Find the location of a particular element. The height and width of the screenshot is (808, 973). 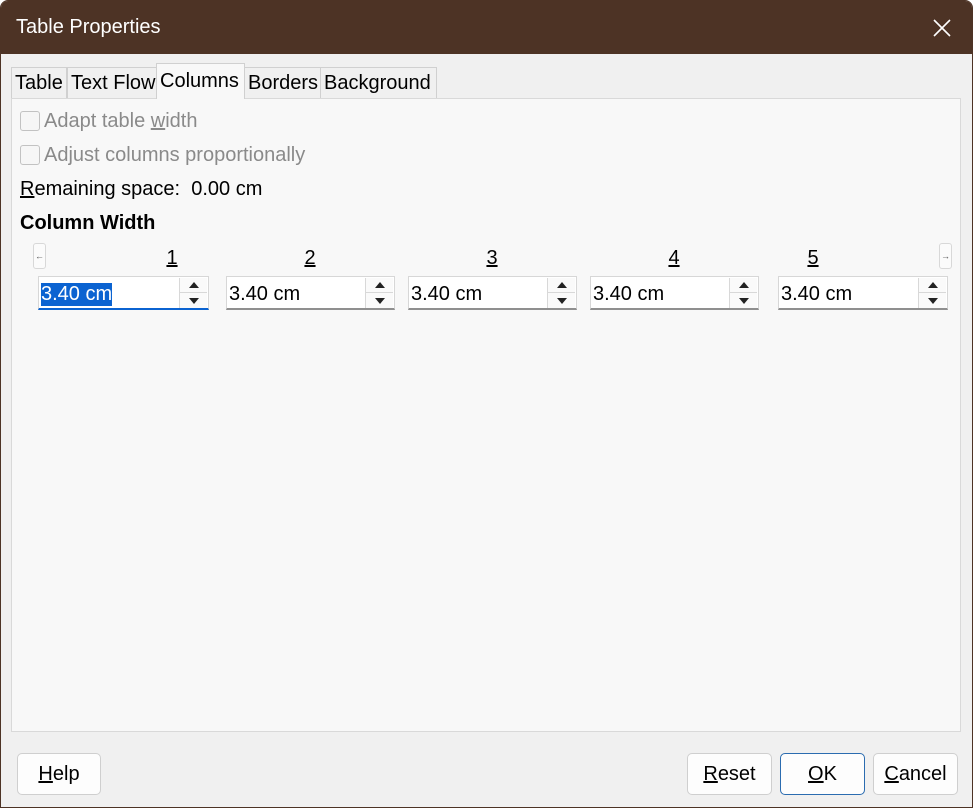

window-title: Table Properties is located at coordinates (88, 27).